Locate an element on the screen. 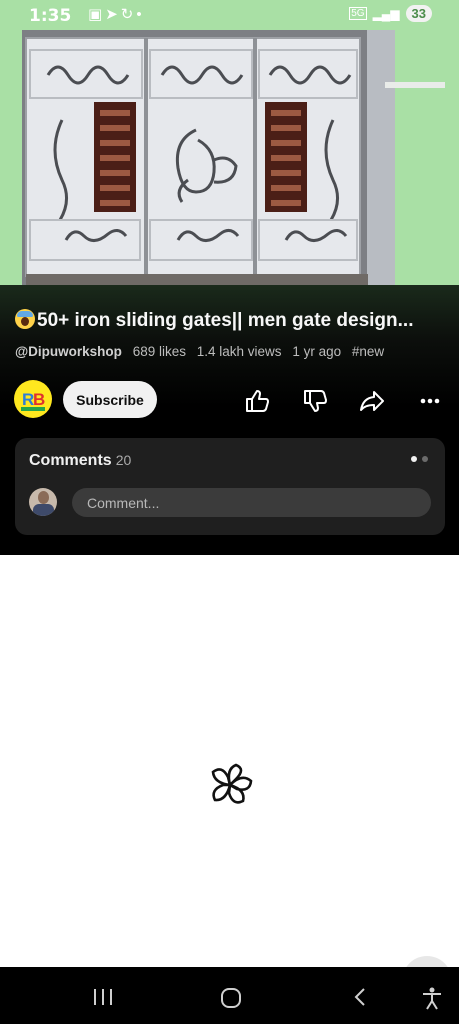 The image size is (459, 1024). accessibility-icon is located at coordinates (432, 998).